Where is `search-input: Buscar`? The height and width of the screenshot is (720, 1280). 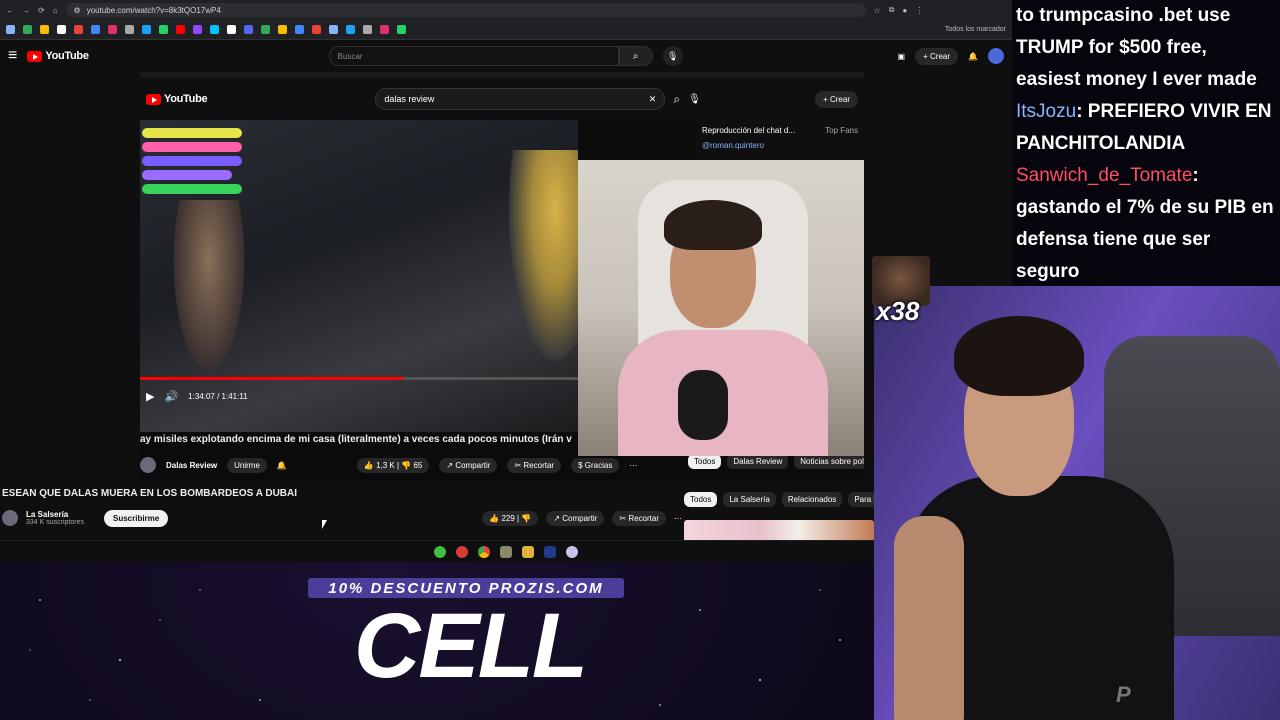
search-input: Buscar is located at coordinates (473, 56).